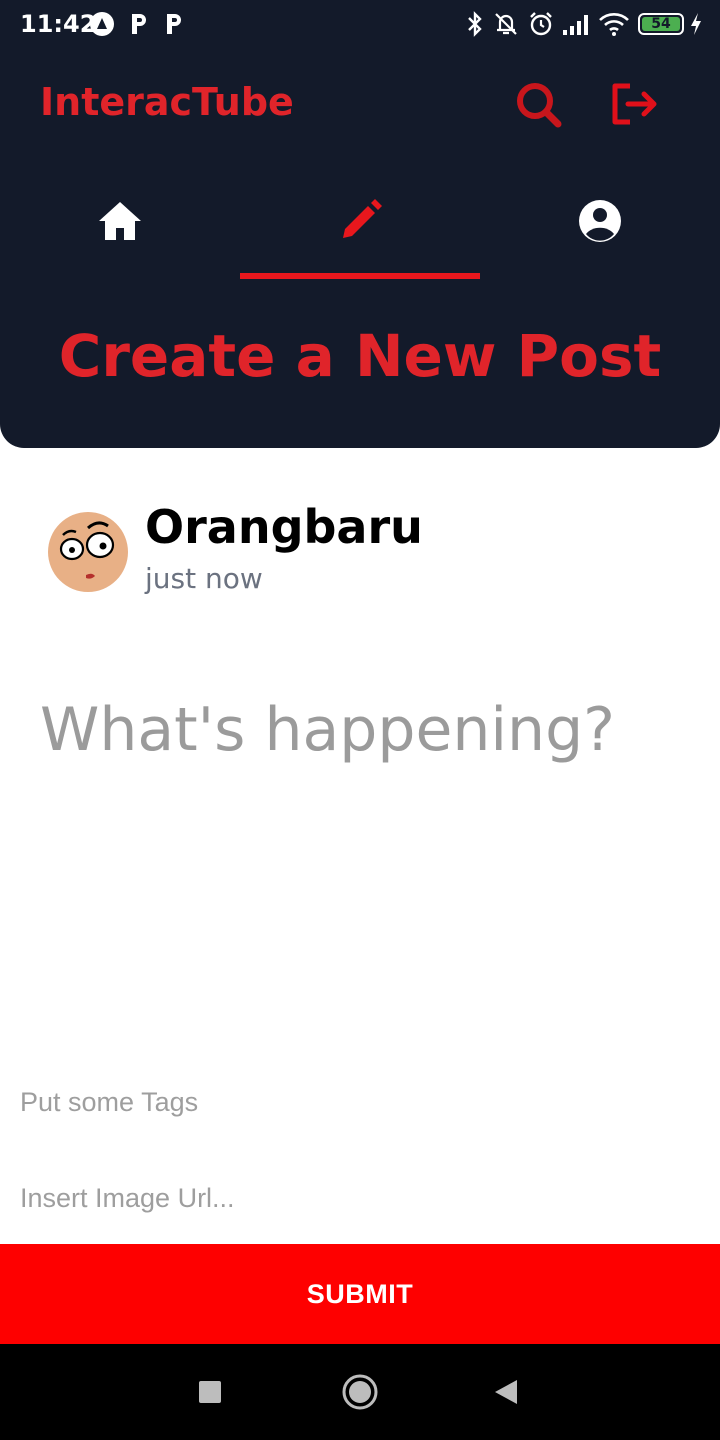 This screenshot has width=720, height=1440. What do you see at coordinates (284, 527) in the screenshot?
I see `username: Orangbaru` at bounding box center [284, 527].